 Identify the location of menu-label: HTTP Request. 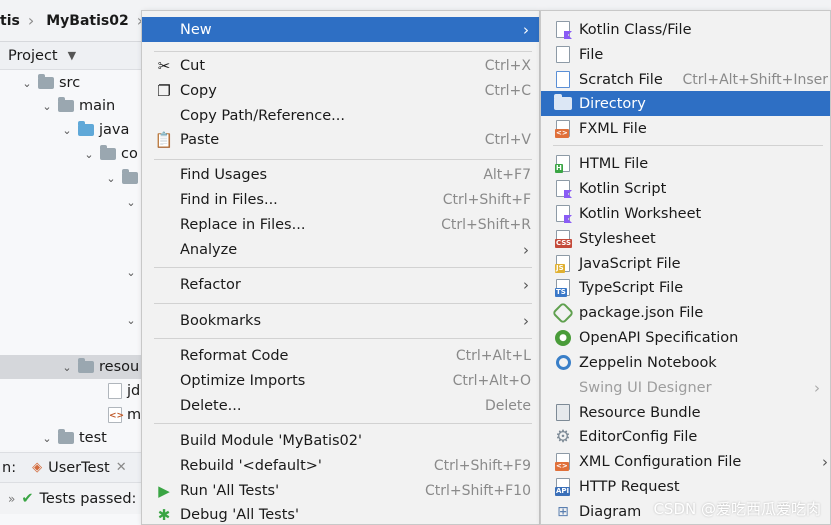
(629, 486).